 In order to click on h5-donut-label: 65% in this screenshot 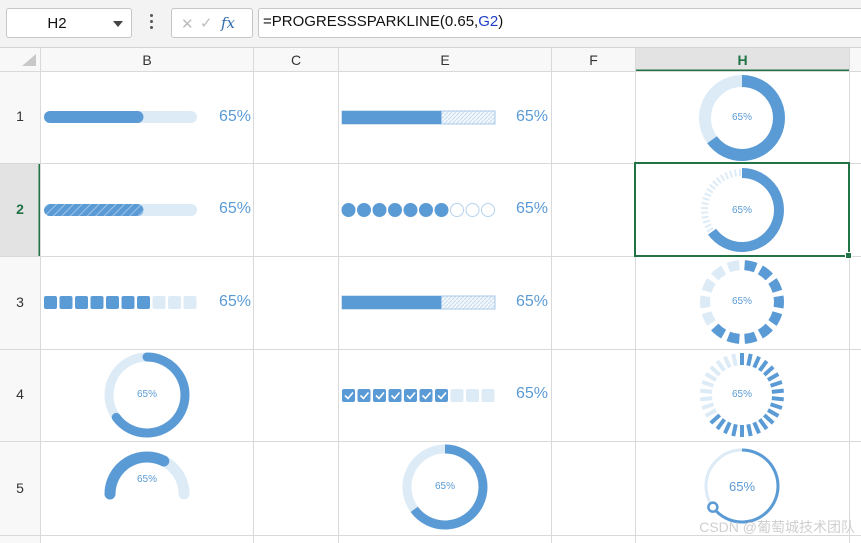, I will do `click(742, 486)`.